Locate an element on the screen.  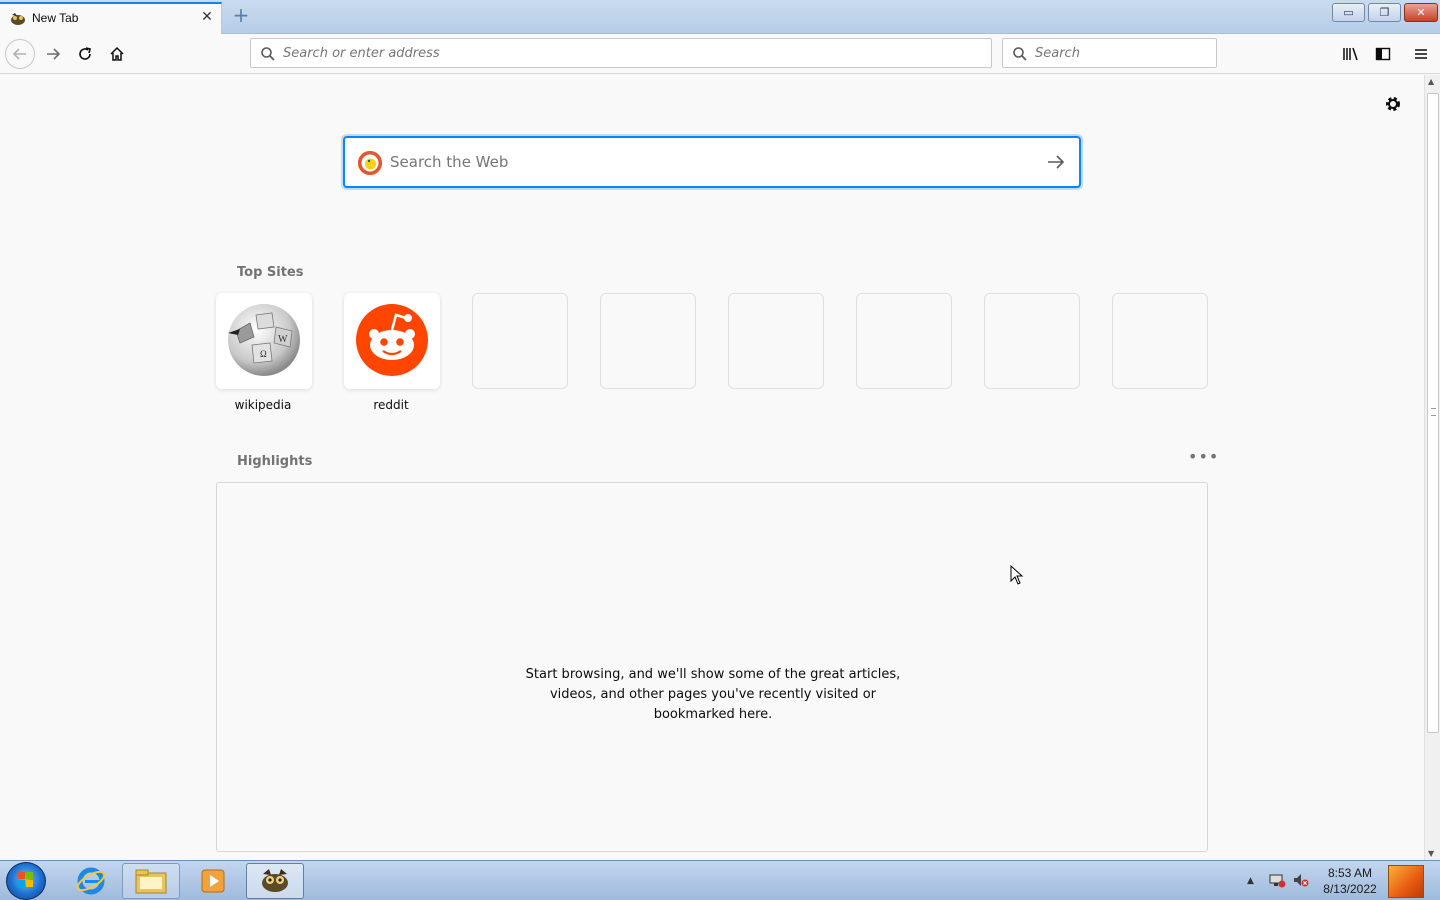
taskbar-file-explorer is located at coordinates (151, 881).